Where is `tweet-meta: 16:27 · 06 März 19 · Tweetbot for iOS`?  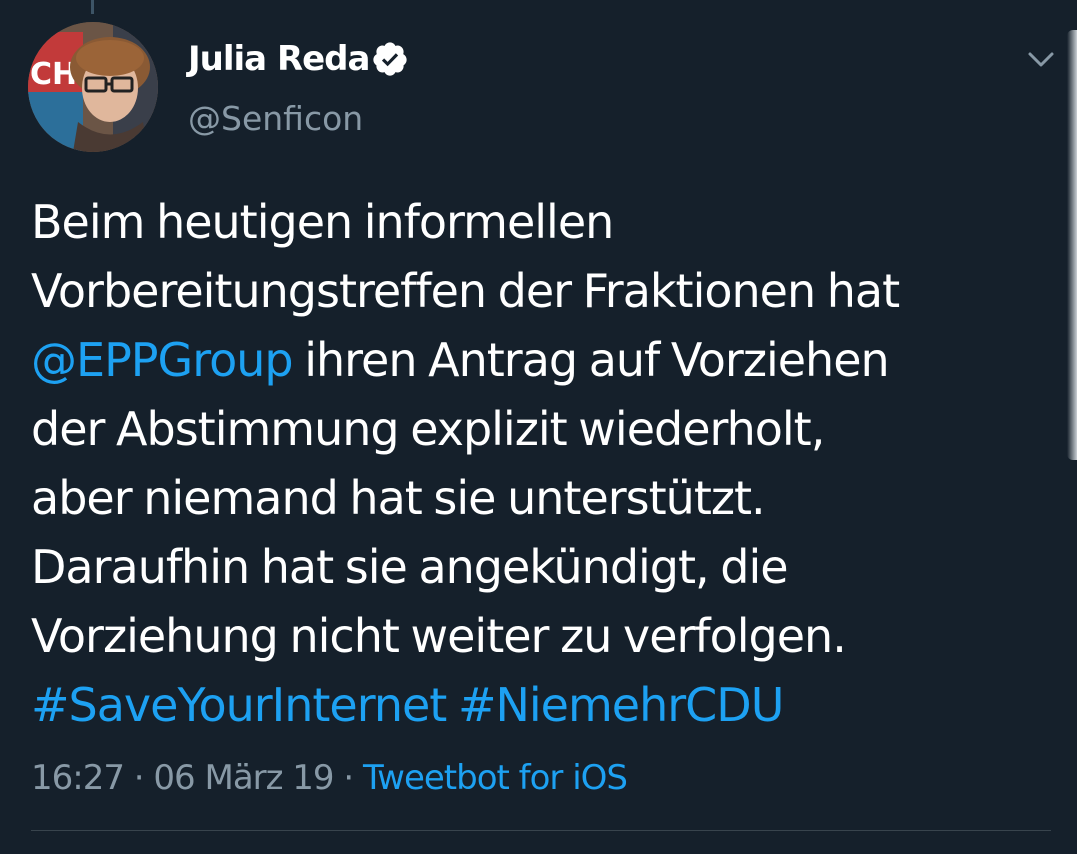 tweet-meta: 16:27 · 06 März 19 · Tweetbot for iOS is located at coordinates (329, 778).